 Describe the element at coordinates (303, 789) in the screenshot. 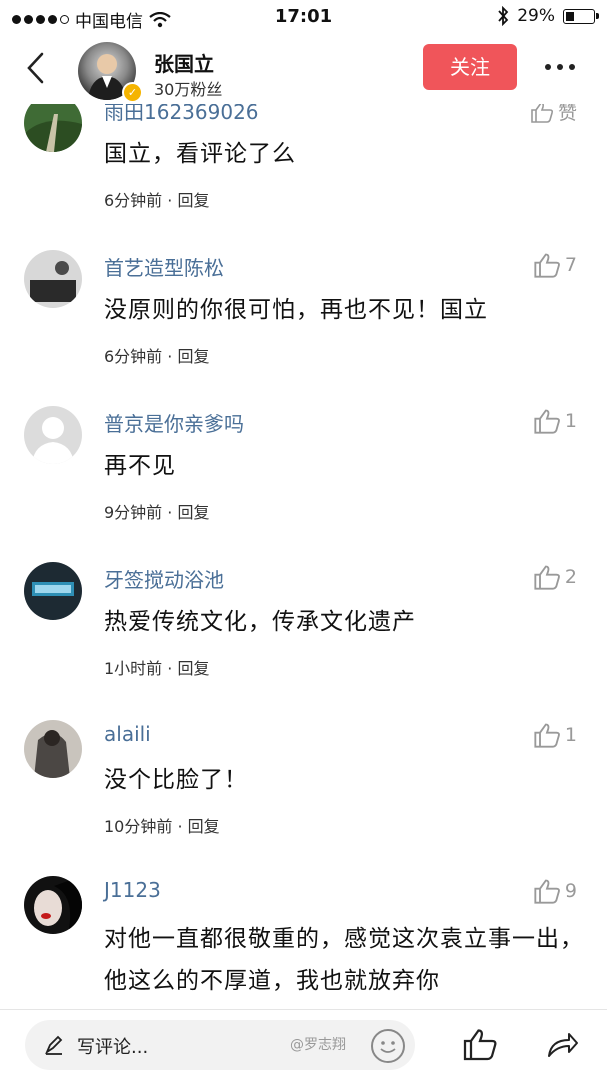

I see `comment-item: alaili 1 没个比脸了！ 10分钟前 · 回复` at that location.